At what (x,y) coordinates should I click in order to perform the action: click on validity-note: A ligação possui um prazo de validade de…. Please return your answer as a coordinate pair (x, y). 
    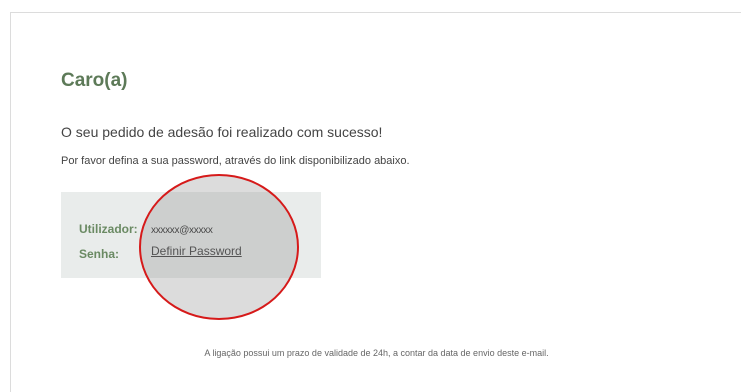
    Looking at the image, I should click on (376, 353).